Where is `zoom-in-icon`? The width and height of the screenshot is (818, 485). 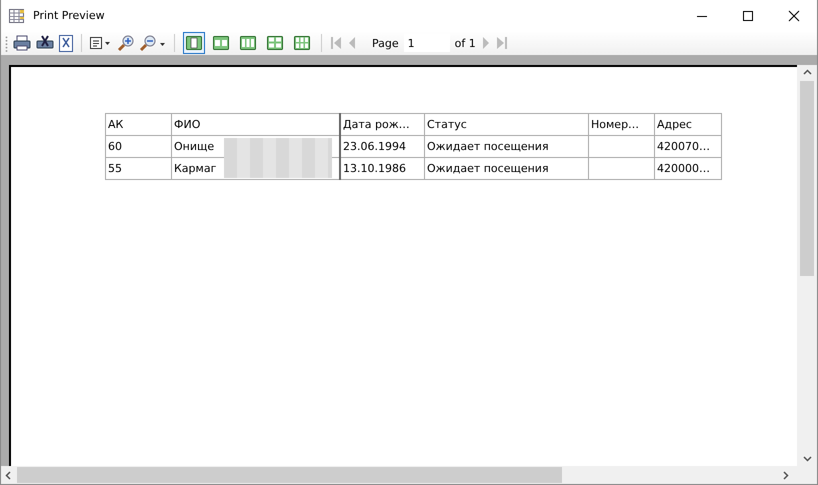
zoom-in-icon is located at coordinates (125, 43).